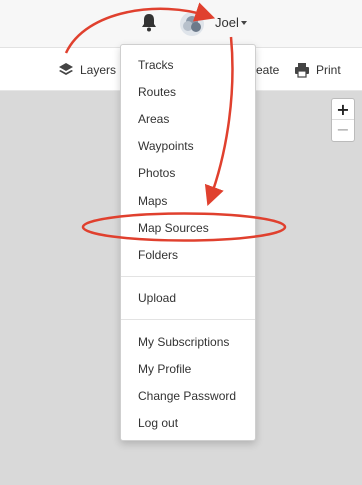 The image size is (362, 485). I want to click on menu-item-log-out: Log out, so click(188, 423).